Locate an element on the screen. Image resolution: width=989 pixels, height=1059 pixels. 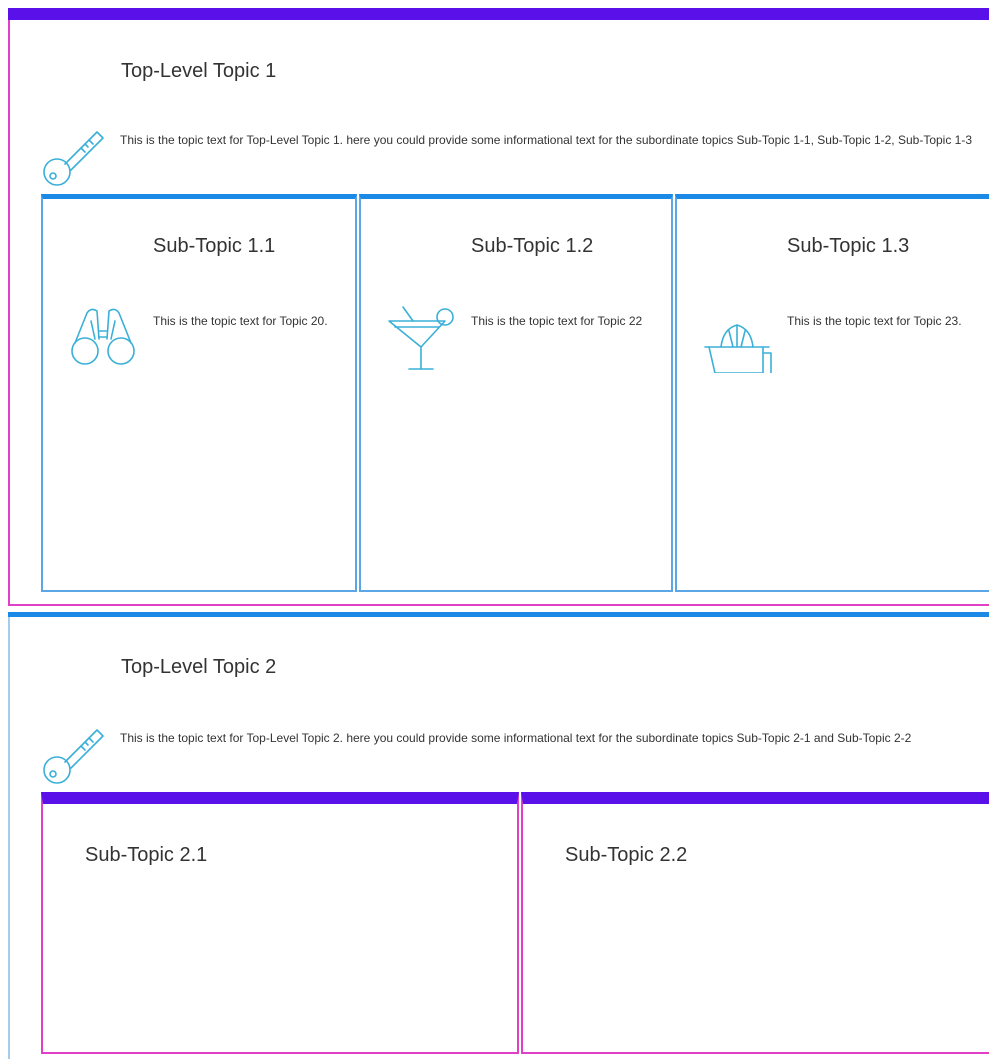
topic-title: Top-Level Topic 1 is located at coordinates (199, 71).